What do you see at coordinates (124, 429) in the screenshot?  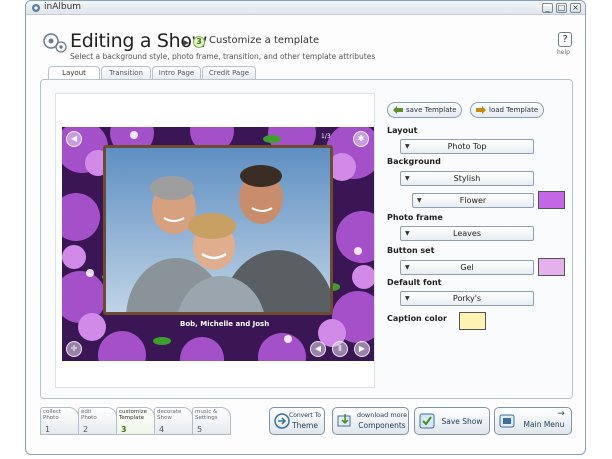 I see `step-number: 3` at bounding box center [124, 429].